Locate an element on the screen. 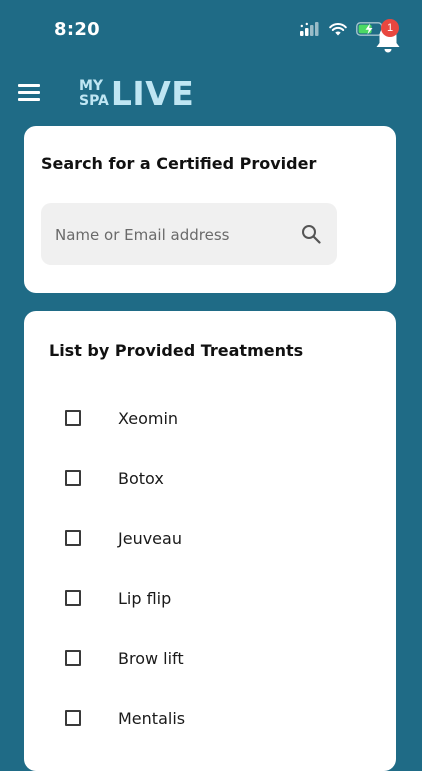  treatment-label: Brow lift is located at coordinates (151, 658).